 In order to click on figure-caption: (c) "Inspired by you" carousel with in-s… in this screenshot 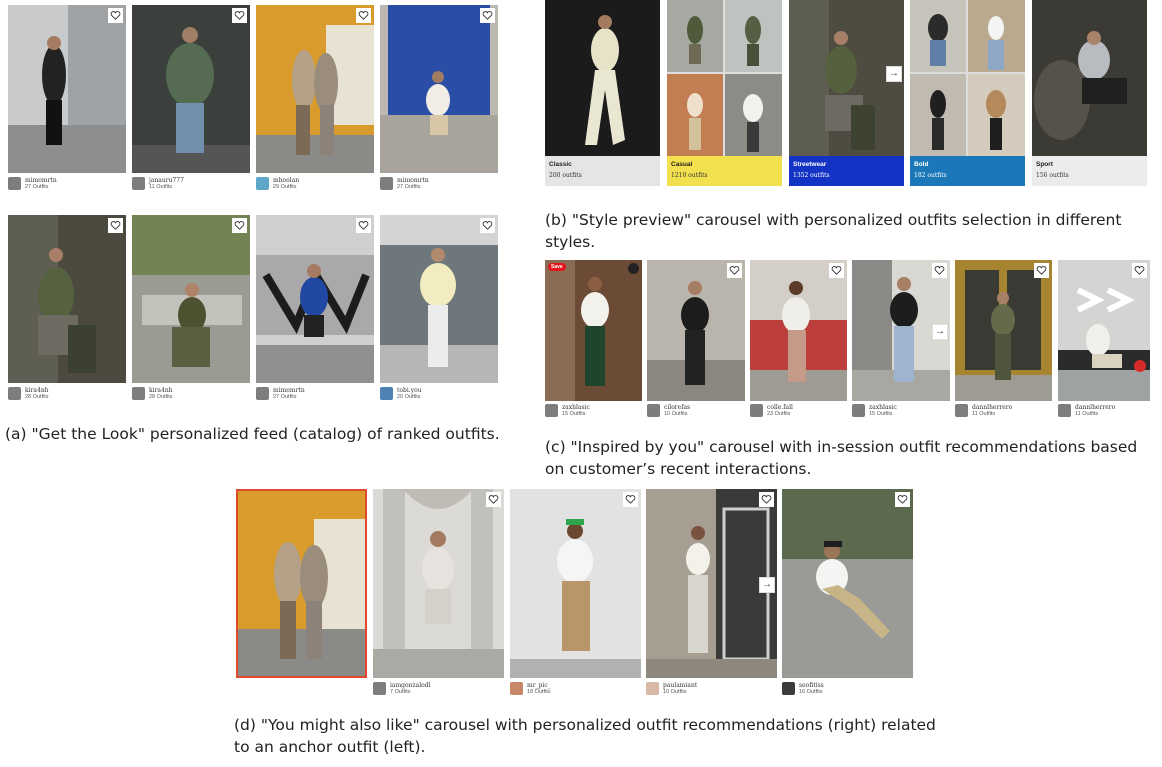, I will do `click(841, 458)`.